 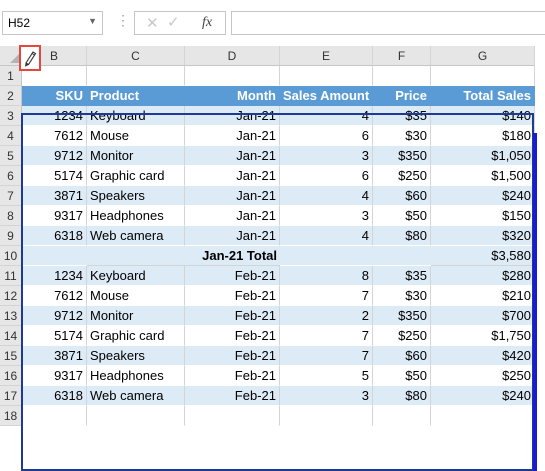 I want to click on enter-icon: ✓, so click(x=173, y=22).